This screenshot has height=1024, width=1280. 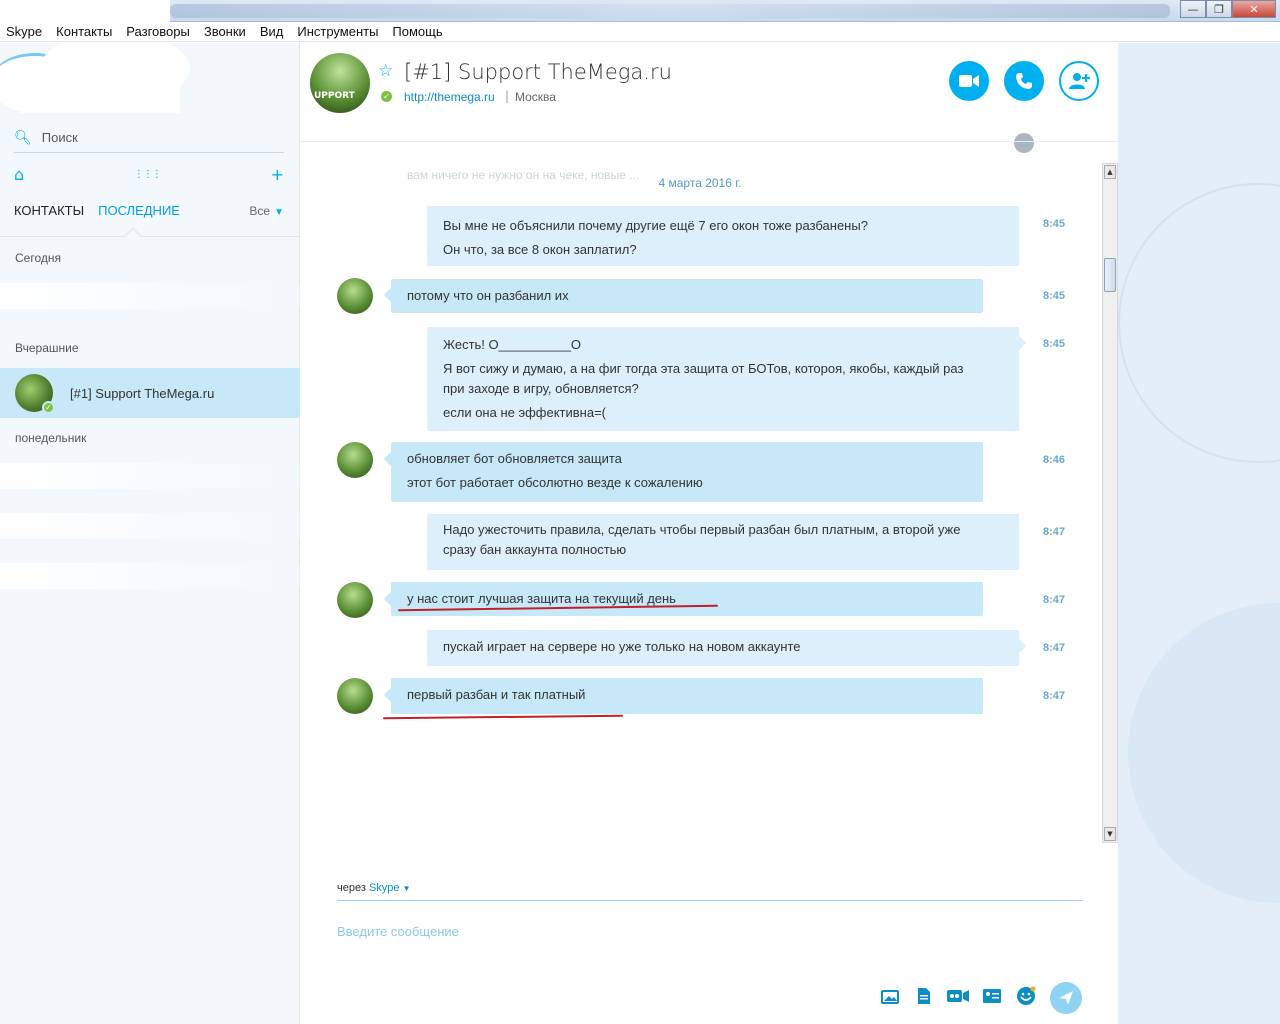 What do you see at coordinates (924, 996) in the screenshot?
I see `file-icon` at bounding box center [924, 996].